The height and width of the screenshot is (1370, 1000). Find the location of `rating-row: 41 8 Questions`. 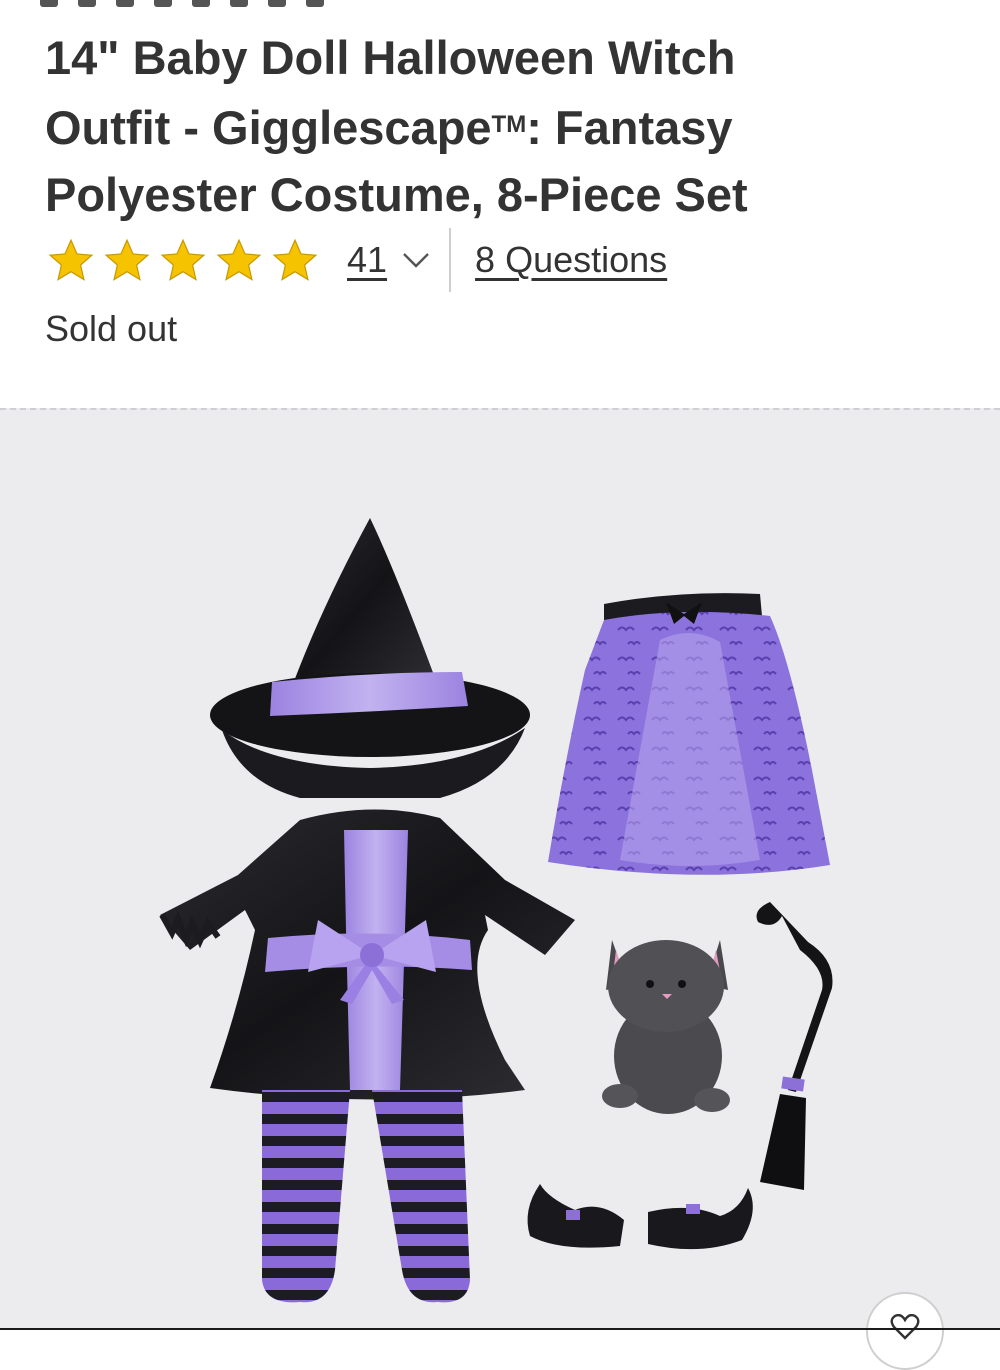

rating-row: 41 8 Questions is located at coordinates (356, 260).